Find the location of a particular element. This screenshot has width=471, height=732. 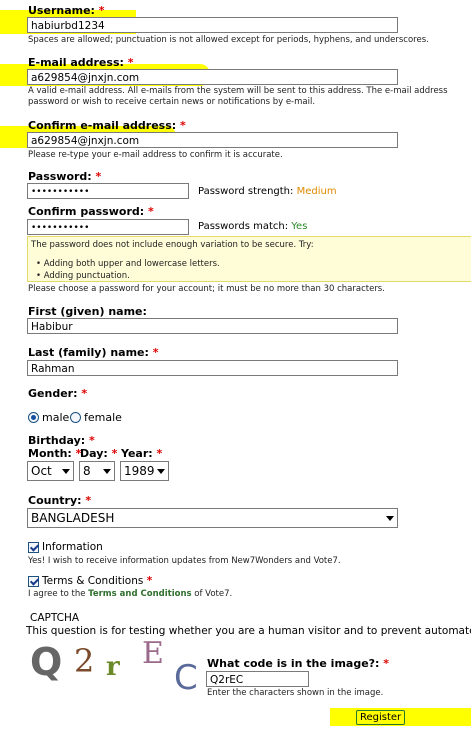

captcha-char: r is located at coordinates (113, 667).